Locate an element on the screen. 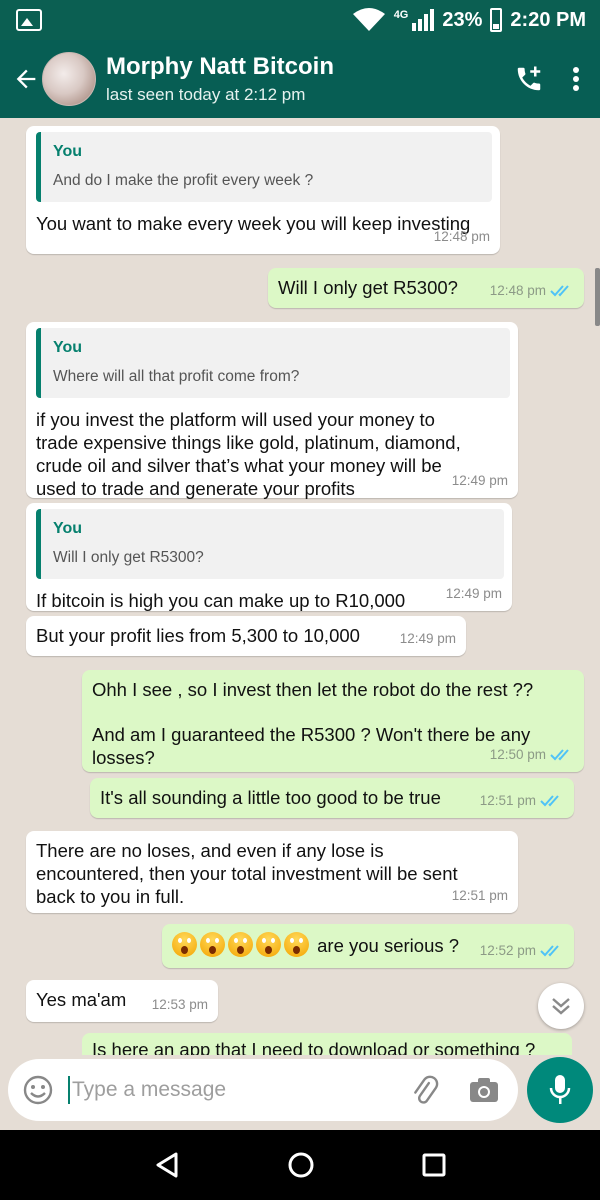 The width and height of the screenshot is (600, 1200). network-type: 4G is located at coordinates (401, 15).